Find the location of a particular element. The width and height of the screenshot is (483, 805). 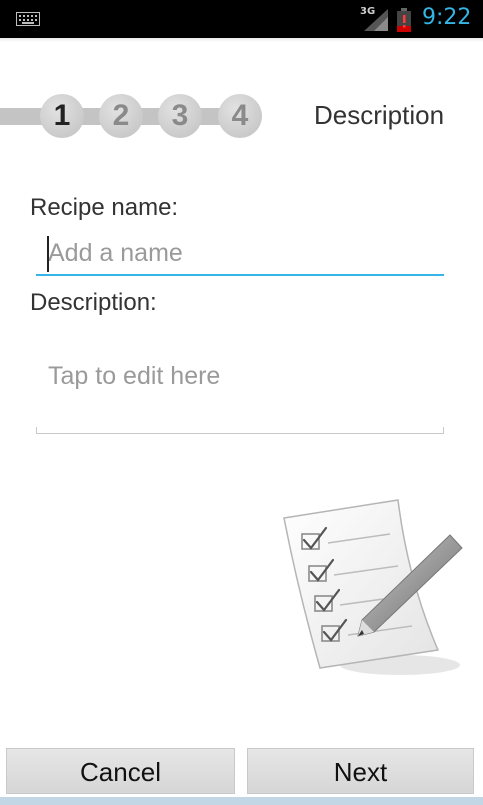

text-cursor is located at coordinates (48, 254).